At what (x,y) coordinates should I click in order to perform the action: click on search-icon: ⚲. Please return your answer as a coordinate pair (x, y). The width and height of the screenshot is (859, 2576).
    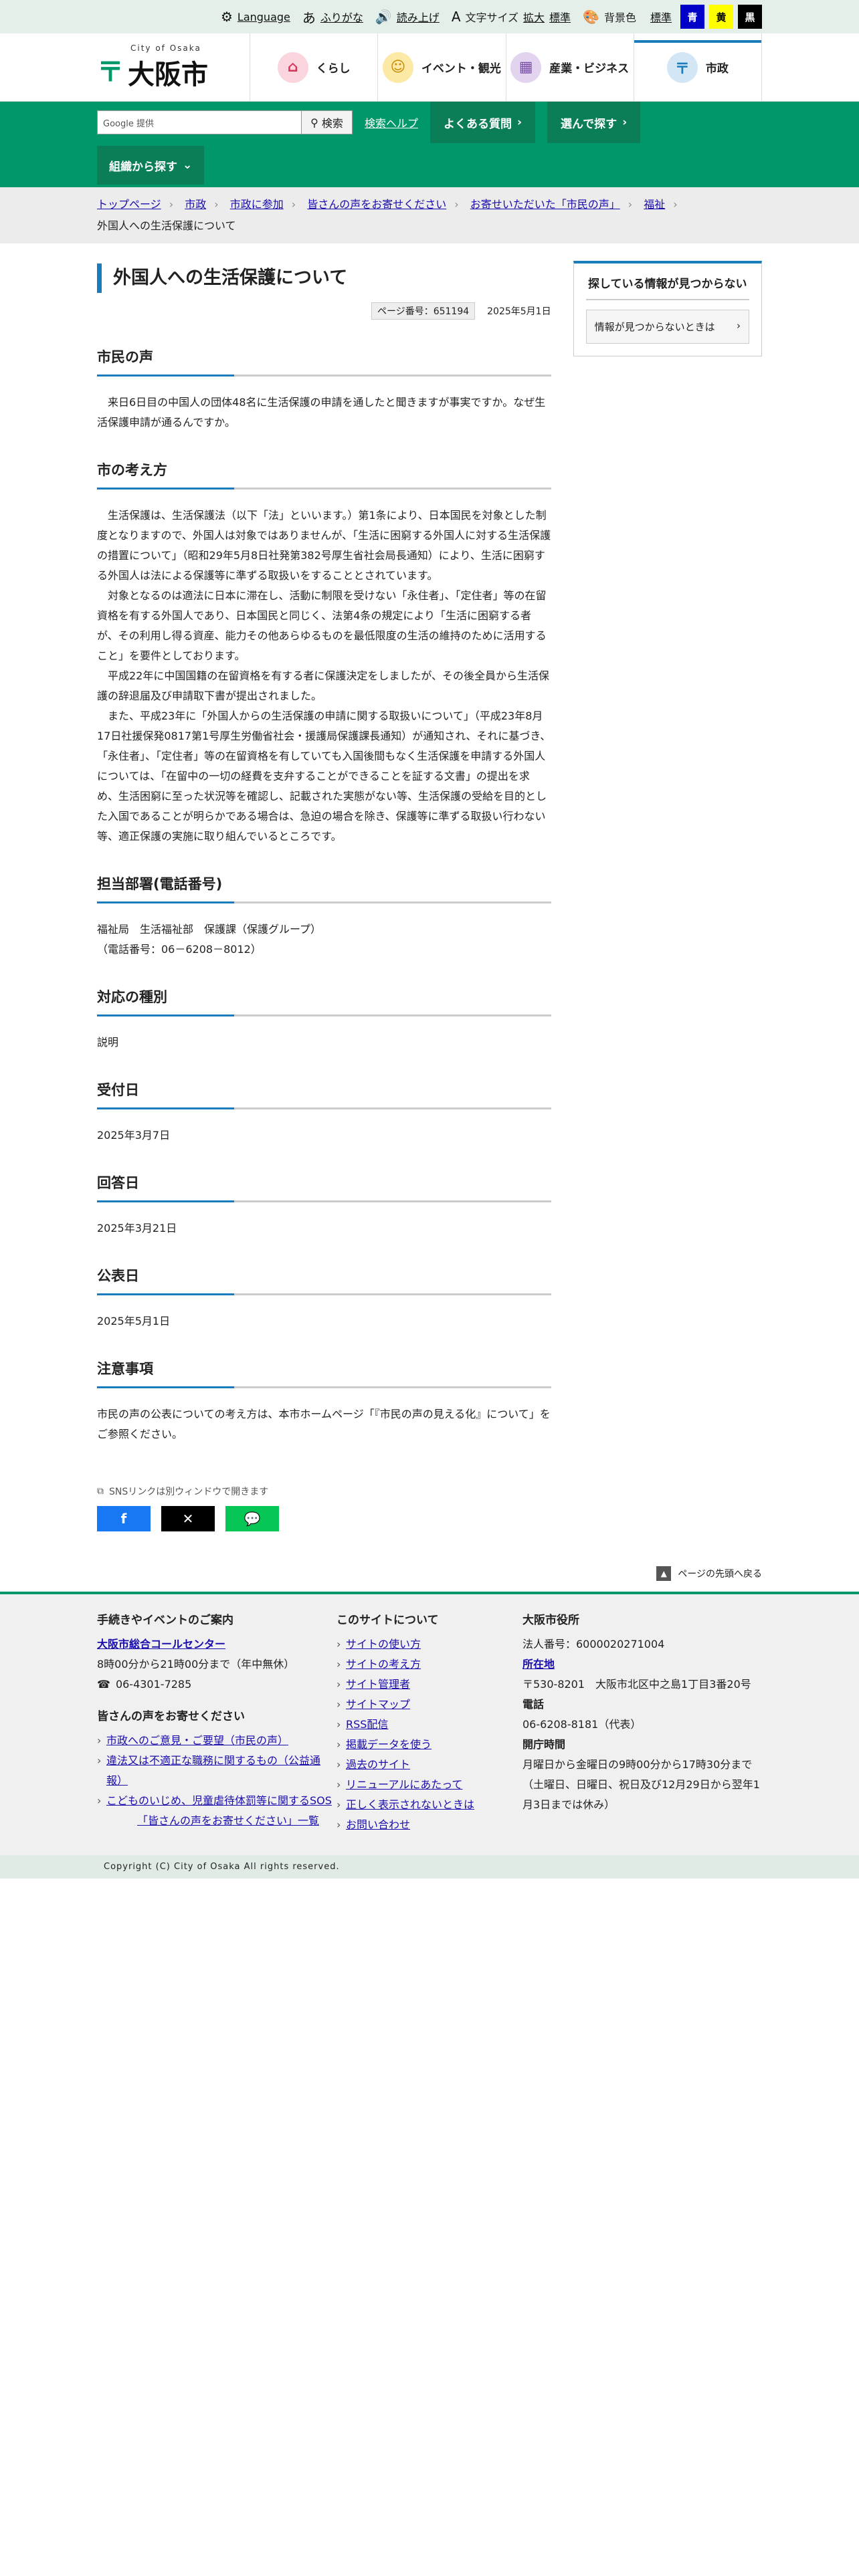
    Looking at the image, I should click on (314, 123).